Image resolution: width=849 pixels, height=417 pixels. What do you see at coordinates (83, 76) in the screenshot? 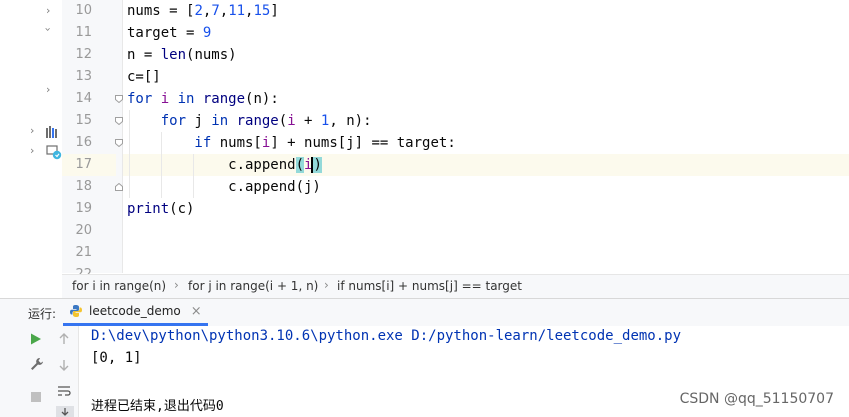
I see `line-number: 13` at bounding box center [83, 76].